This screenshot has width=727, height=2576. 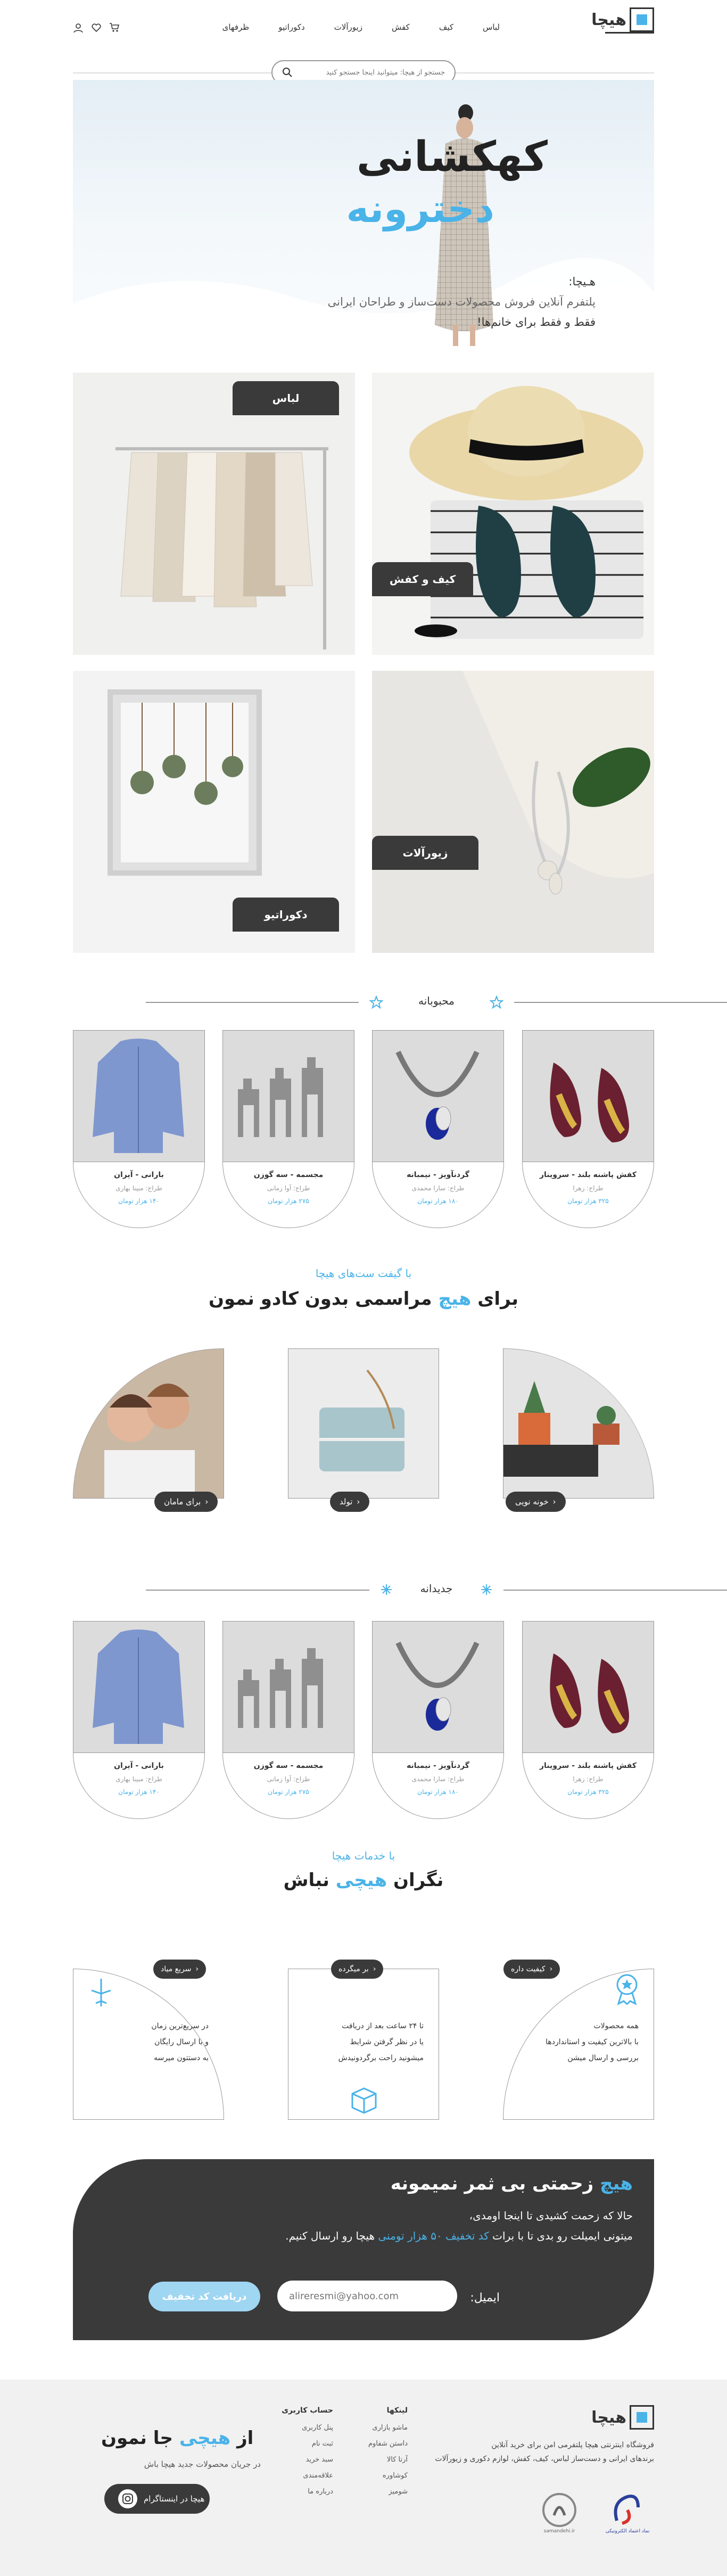 I want to click on service-badge-text: سریع میاد, so click(x=176, y=1969).